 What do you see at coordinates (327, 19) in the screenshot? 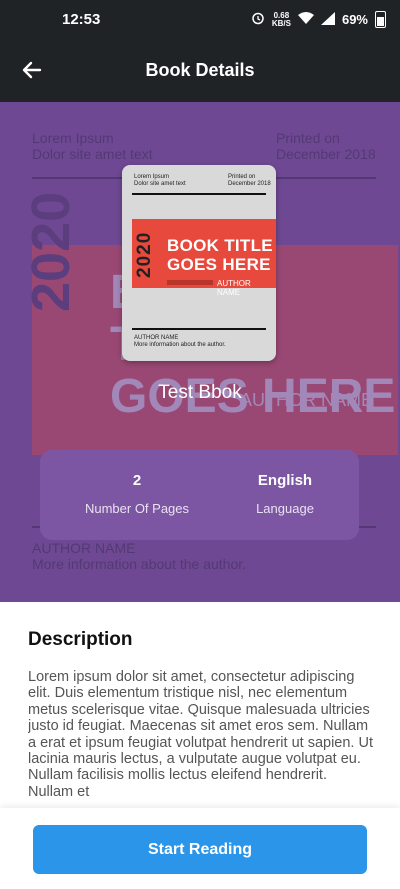
I see `signal-icon` at bounding box center [327, 19].